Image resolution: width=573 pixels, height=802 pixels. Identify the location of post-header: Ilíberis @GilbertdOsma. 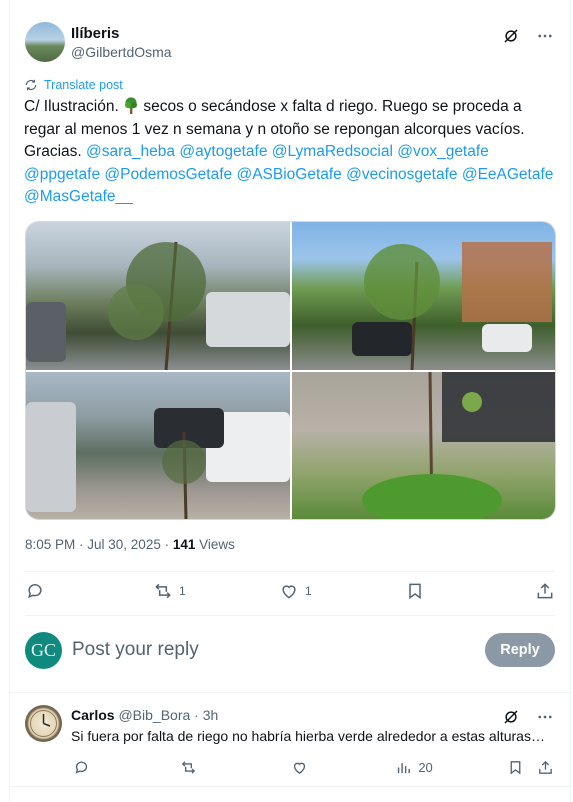
(290, 42).